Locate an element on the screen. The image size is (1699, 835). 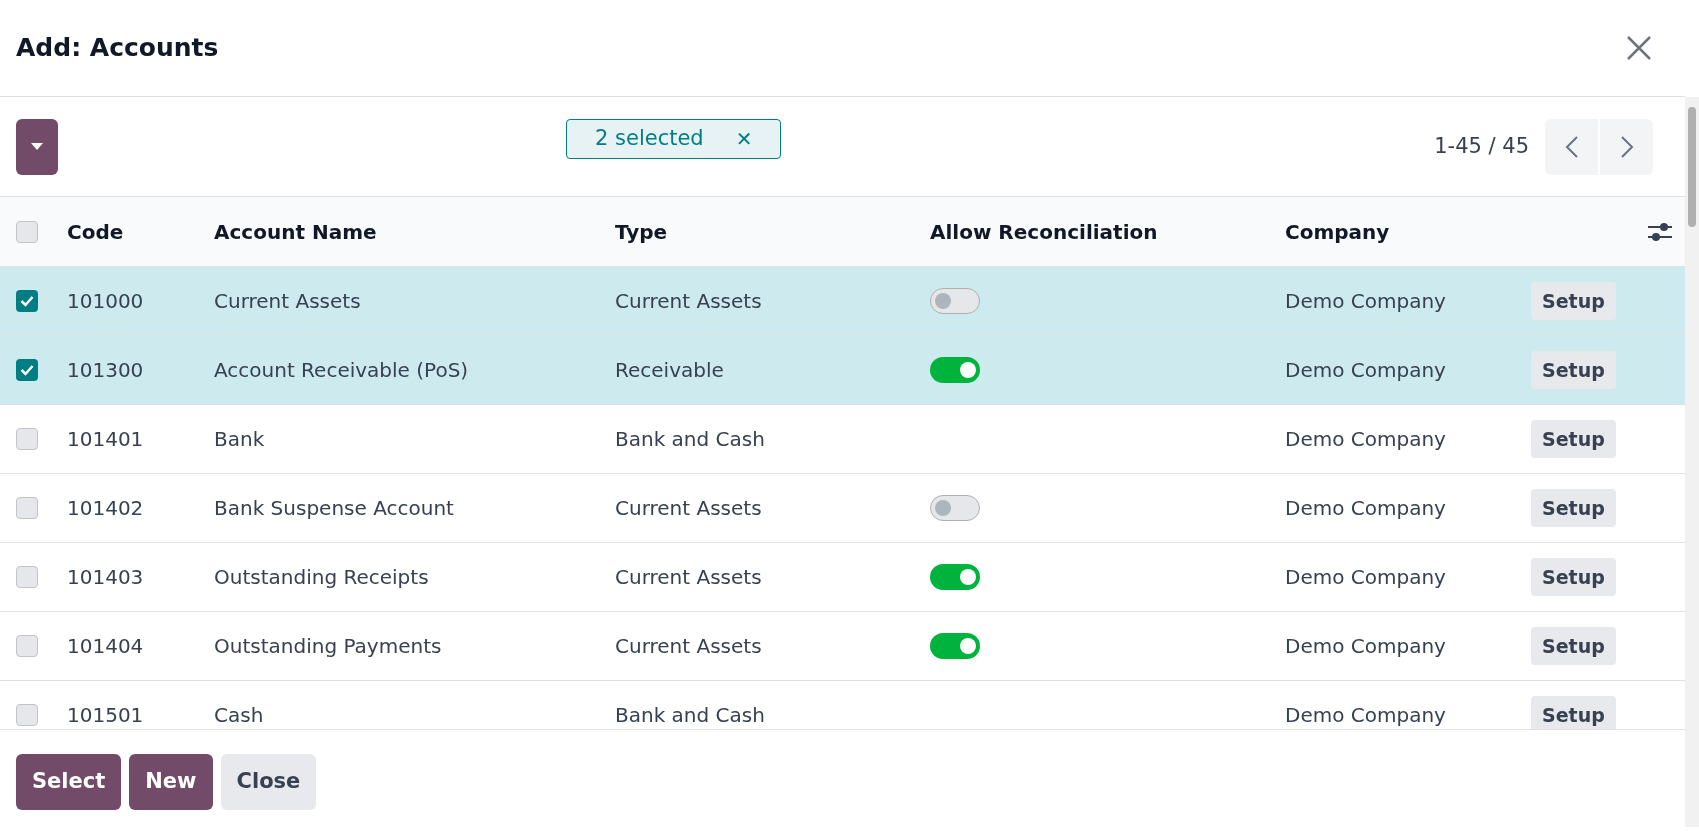
select-all-checkbox is located at coordinates (27, 231).